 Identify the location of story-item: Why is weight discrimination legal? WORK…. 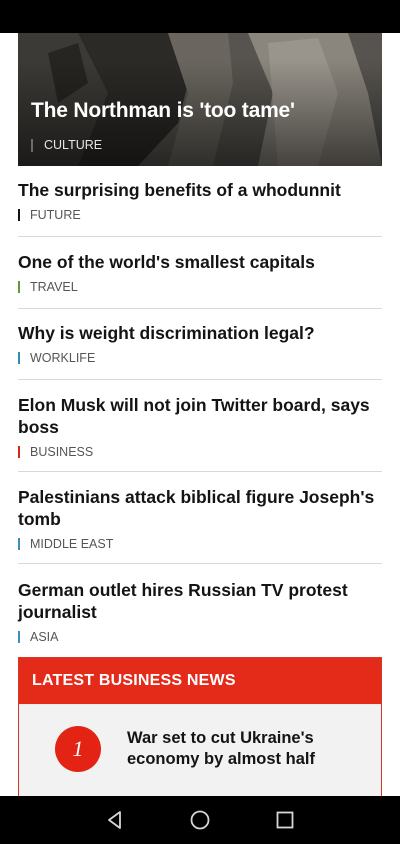
(200, 351).